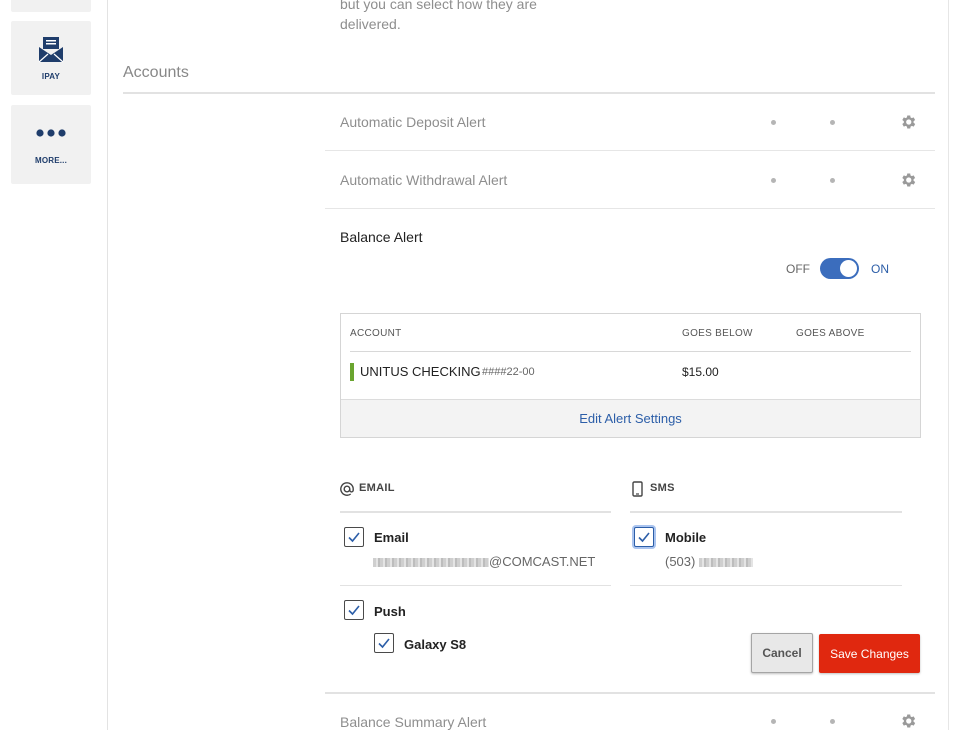  I want to click on mobile-phone-number: (503), so click(709, 561).